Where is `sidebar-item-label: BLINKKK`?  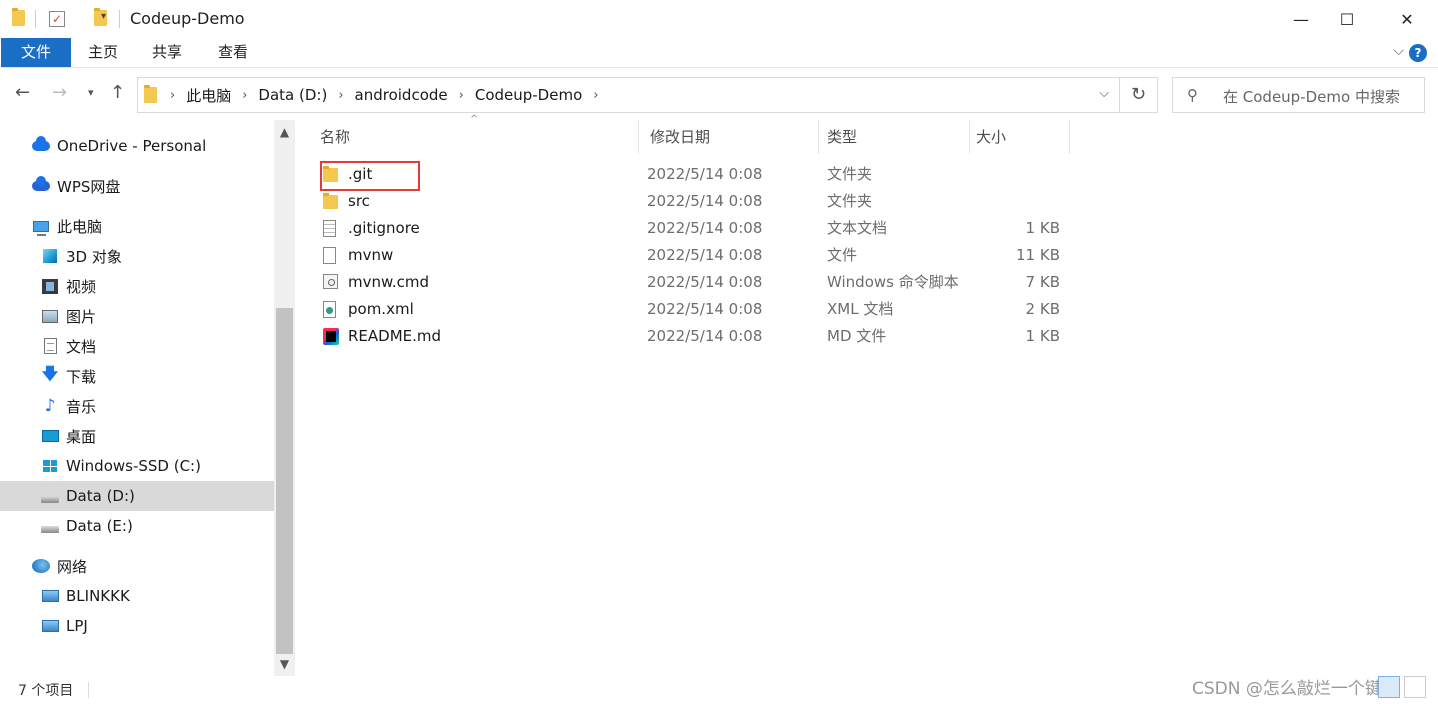
sidebar-item-label: BLINKKK is located at coordinates (98, 596).